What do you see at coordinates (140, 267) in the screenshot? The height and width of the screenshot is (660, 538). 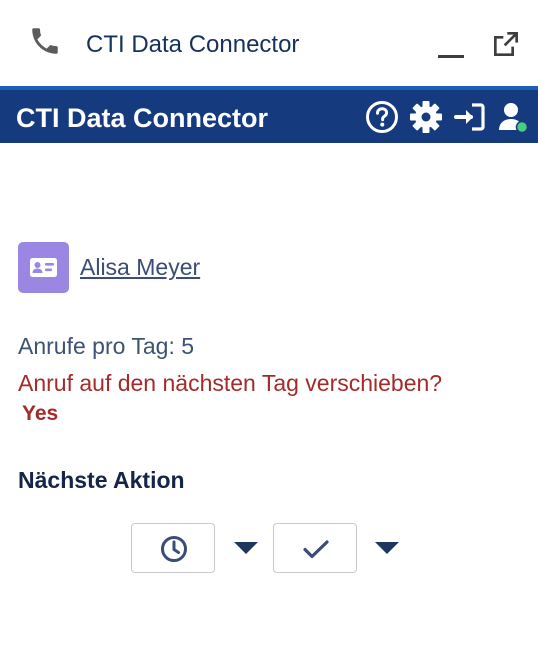 I see `contact-name-link: Alisa Meyer` at bounding box center [140, 267].